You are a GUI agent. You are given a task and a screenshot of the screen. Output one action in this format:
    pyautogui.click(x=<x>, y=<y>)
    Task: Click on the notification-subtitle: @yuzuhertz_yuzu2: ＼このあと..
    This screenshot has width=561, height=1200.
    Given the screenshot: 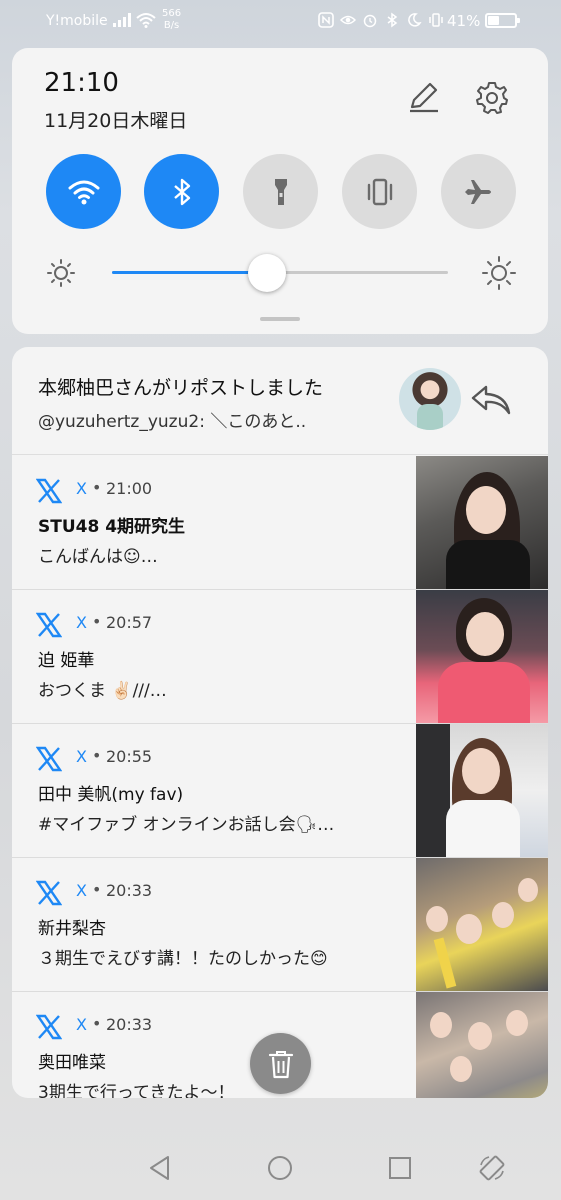 What is the action you would take?
    pyautogui.click(x=172, y=422)
    